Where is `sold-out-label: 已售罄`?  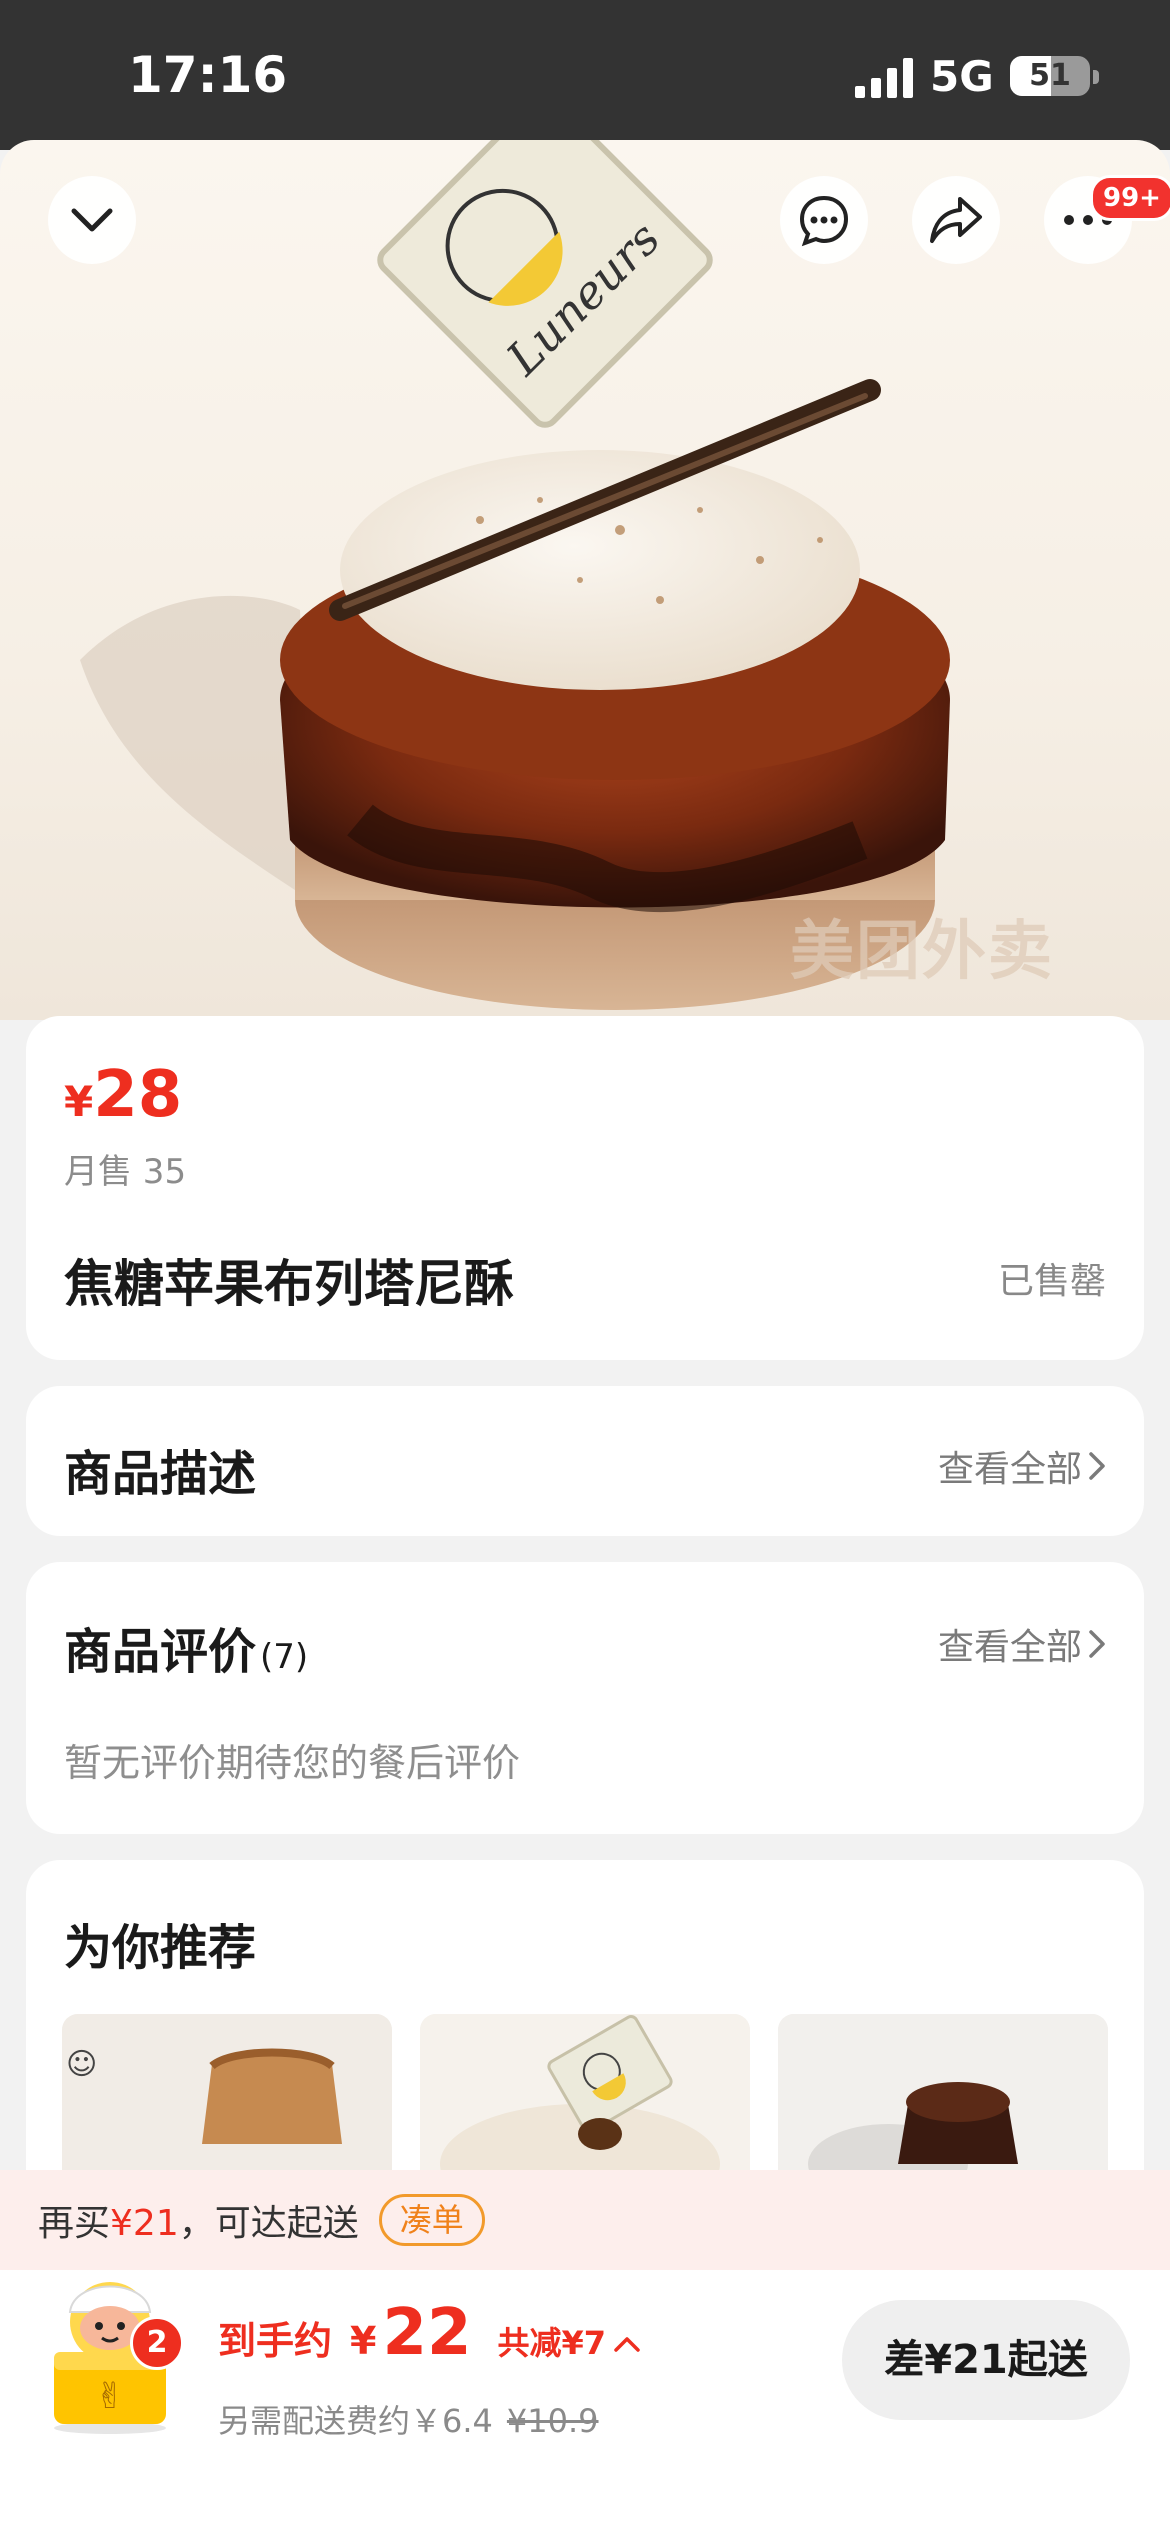 sold-out-label: 已售罄 is located at coordinates (1051, 1281).